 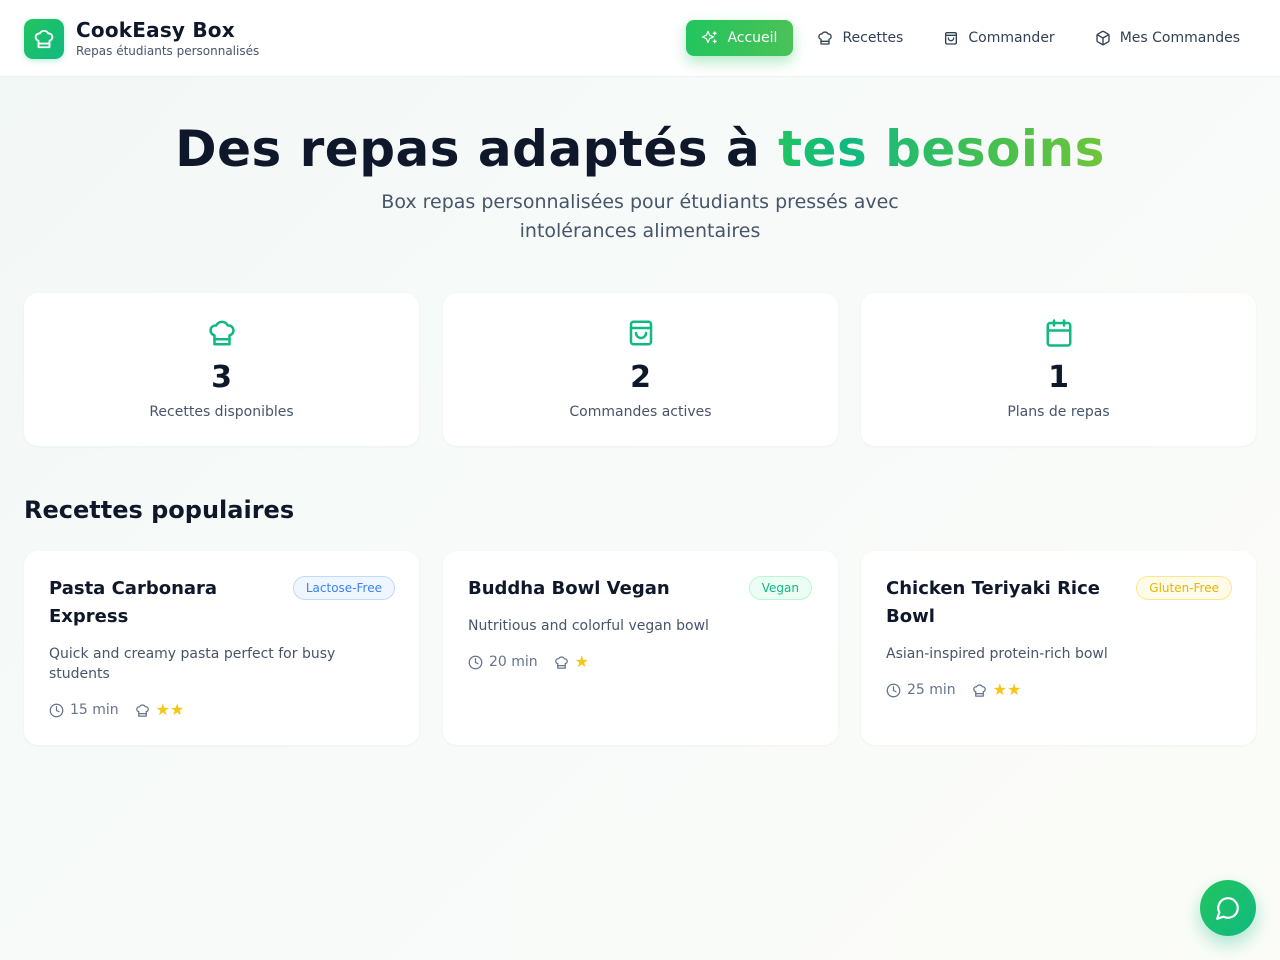 What do you see at coordinates (1058, 412) in the screenshot?
I see `stat-label: Plans de repas` at bounding box center [1058, 412].